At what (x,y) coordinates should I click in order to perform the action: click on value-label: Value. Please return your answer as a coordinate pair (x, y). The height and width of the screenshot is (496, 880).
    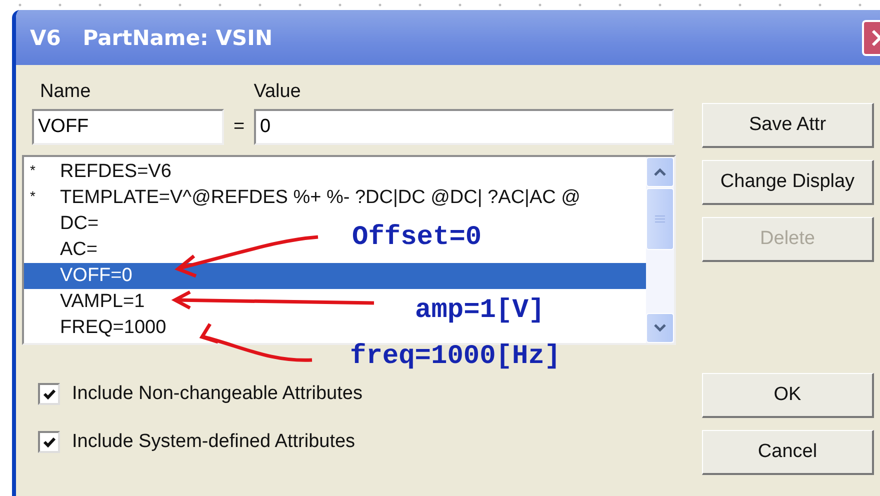
    Looking at the image, I should click on (277, 92).